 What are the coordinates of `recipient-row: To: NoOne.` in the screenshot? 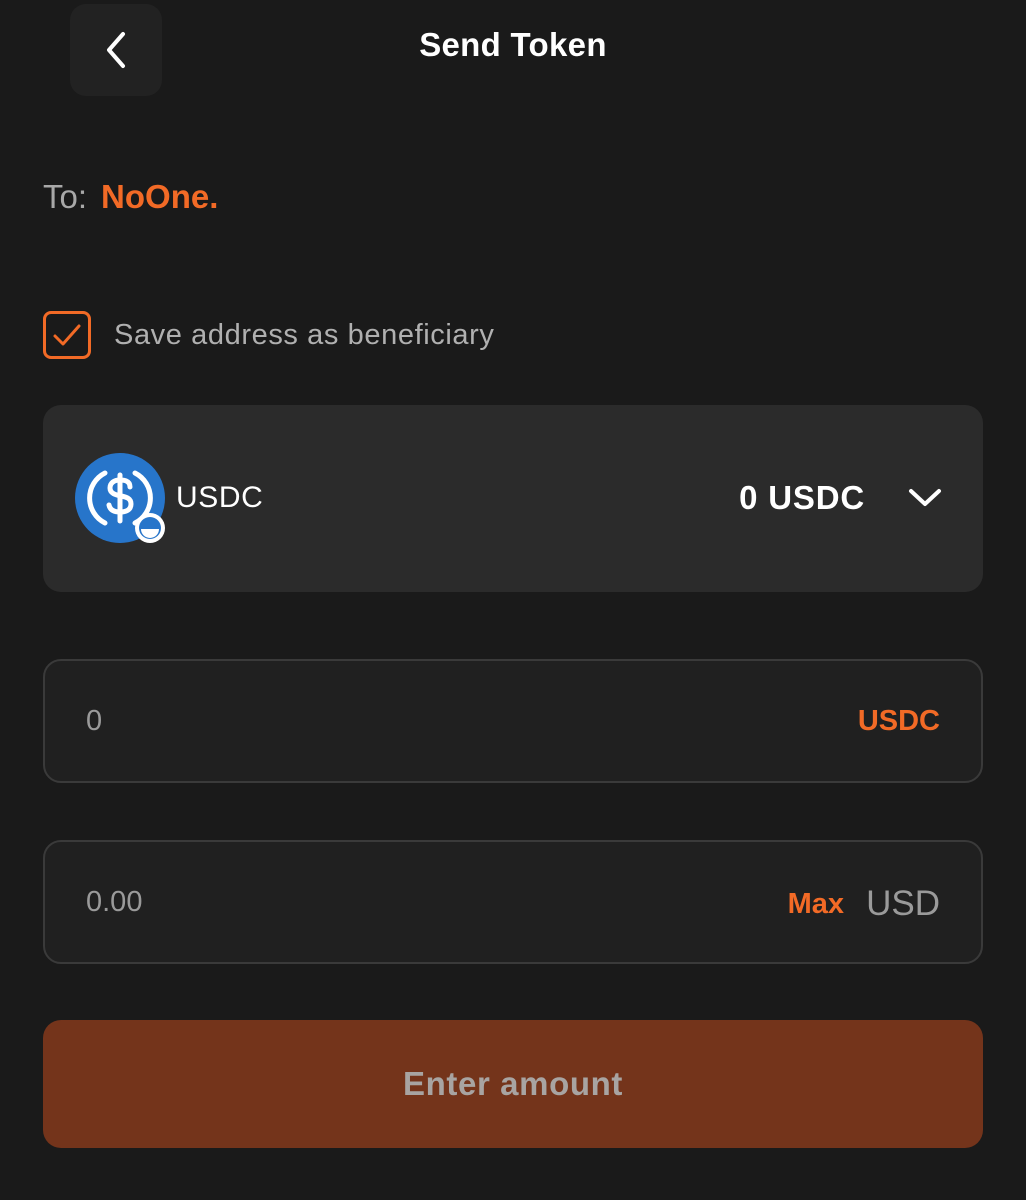 It's located at (130, 197).